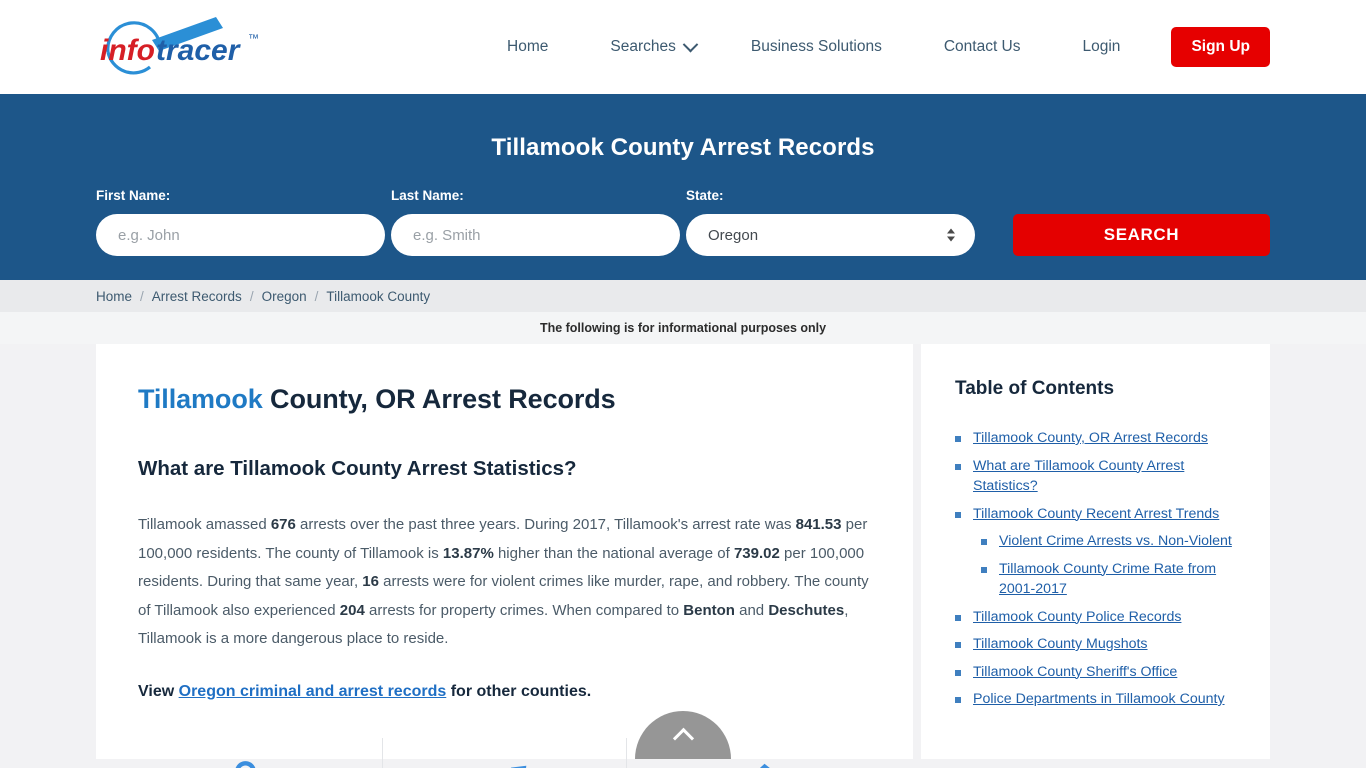 The height and width of the screenshot is (768, 1366). What do you see at coordinates (158, 691) in the screenshot?
I see `view-prefix: View` at bounding box center [158, 691].